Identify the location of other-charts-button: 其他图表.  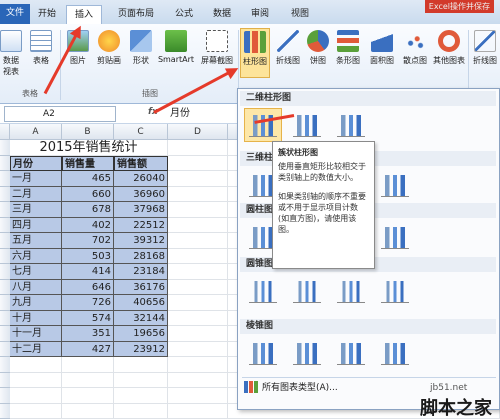
(449, 48).